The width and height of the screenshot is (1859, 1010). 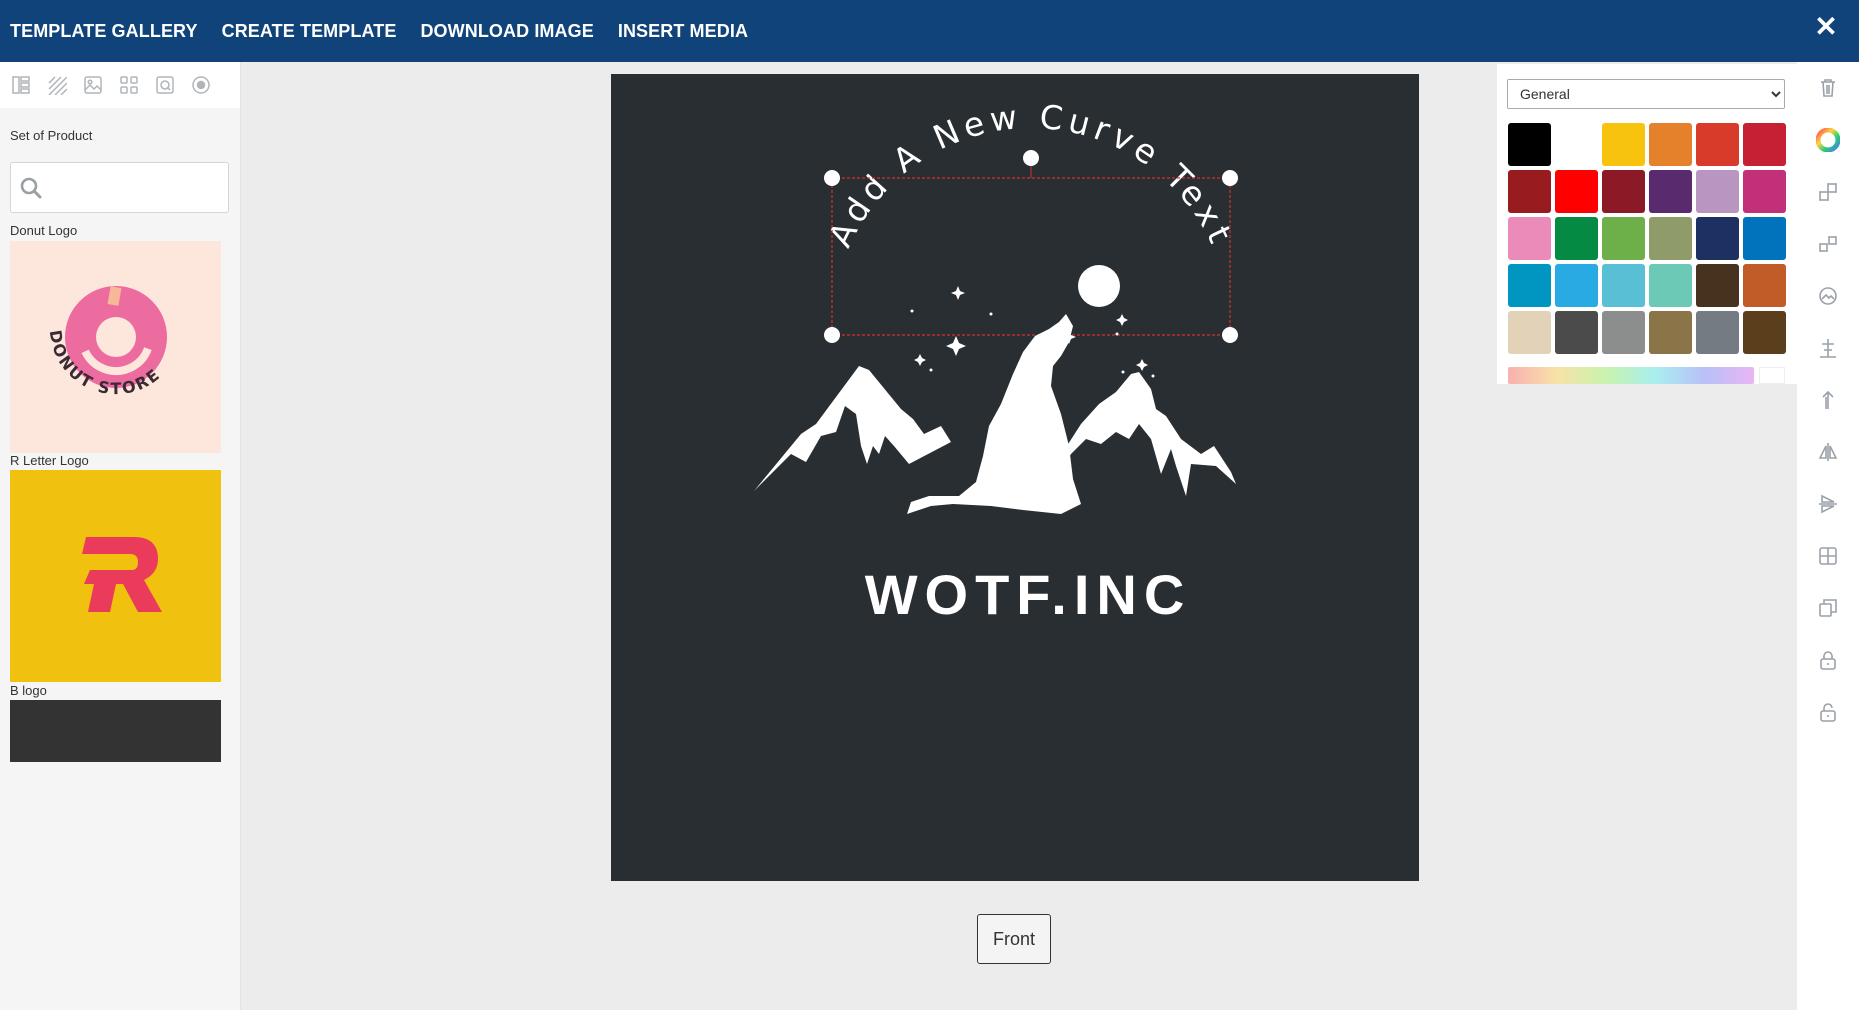 I want to click on elements-grid-icon, so click(x=129, y=85).